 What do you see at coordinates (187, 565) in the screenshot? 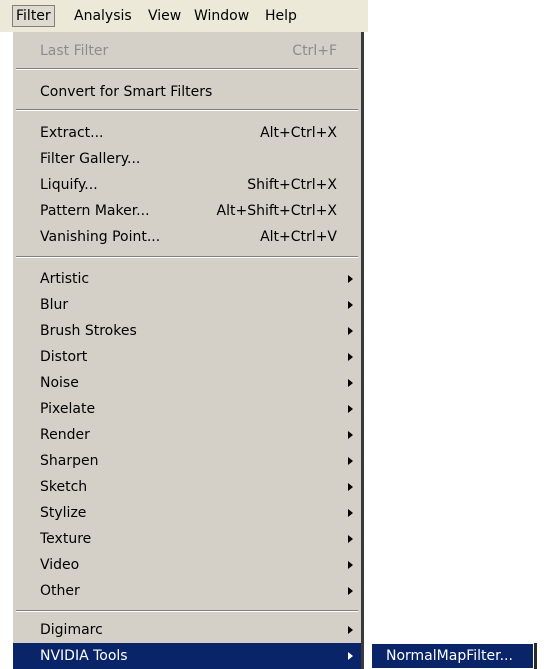
I see `menu-item-video: Video` at bounding box center [187, 565].